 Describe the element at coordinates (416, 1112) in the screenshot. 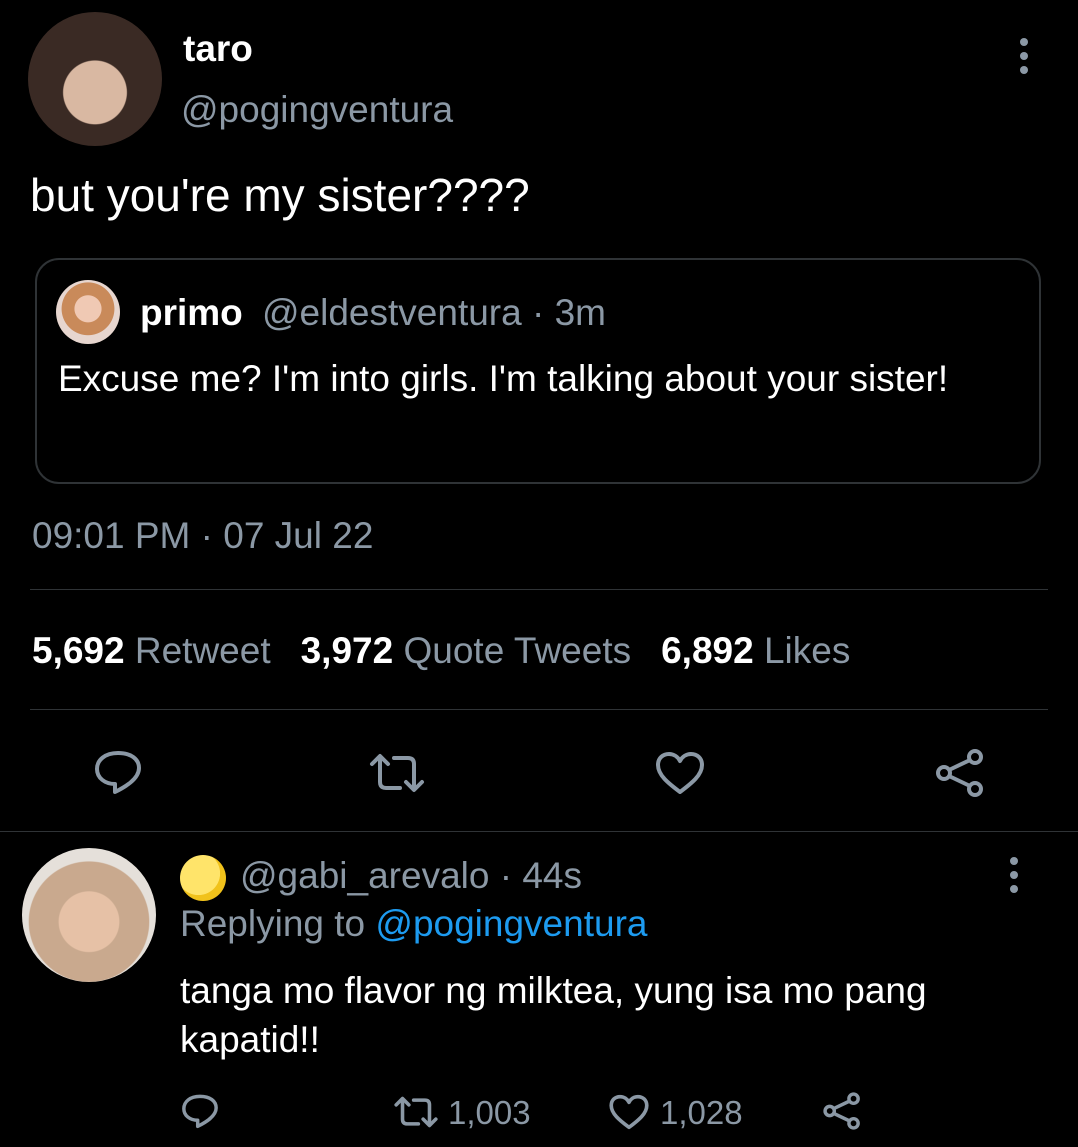

I see `reply-retweet-icon` at that location.